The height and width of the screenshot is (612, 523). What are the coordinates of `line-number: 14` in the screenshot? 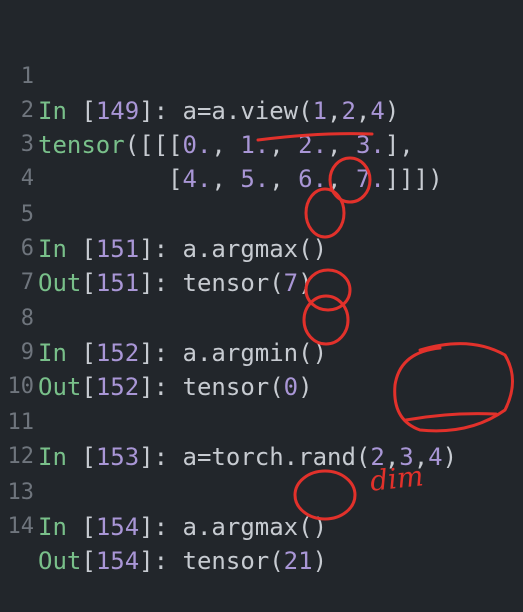 It's located at (21, 526).